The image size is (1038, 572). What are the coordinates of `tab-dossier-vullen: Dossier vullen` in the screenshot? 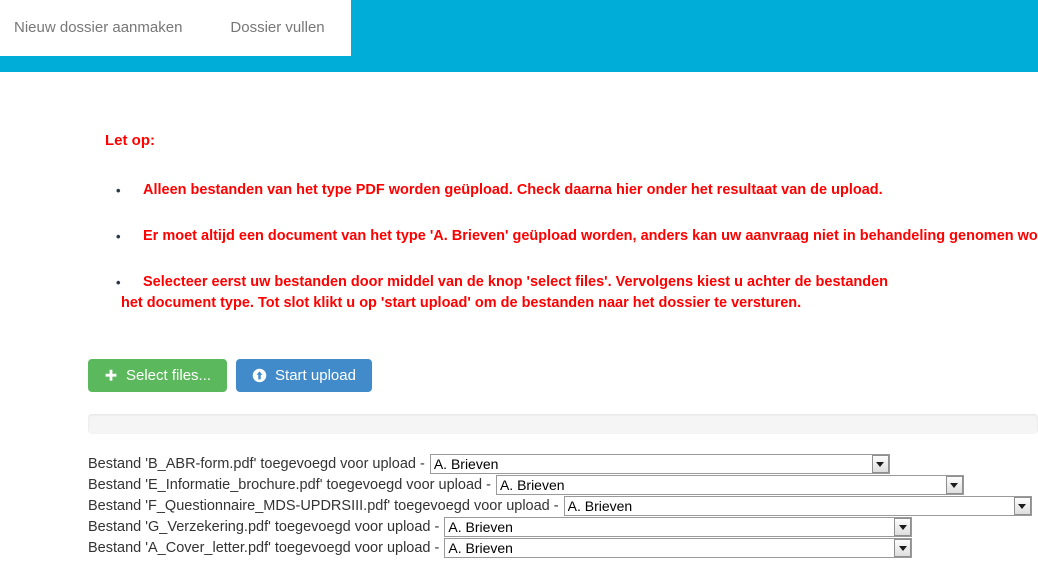 It's located at (281, 28).